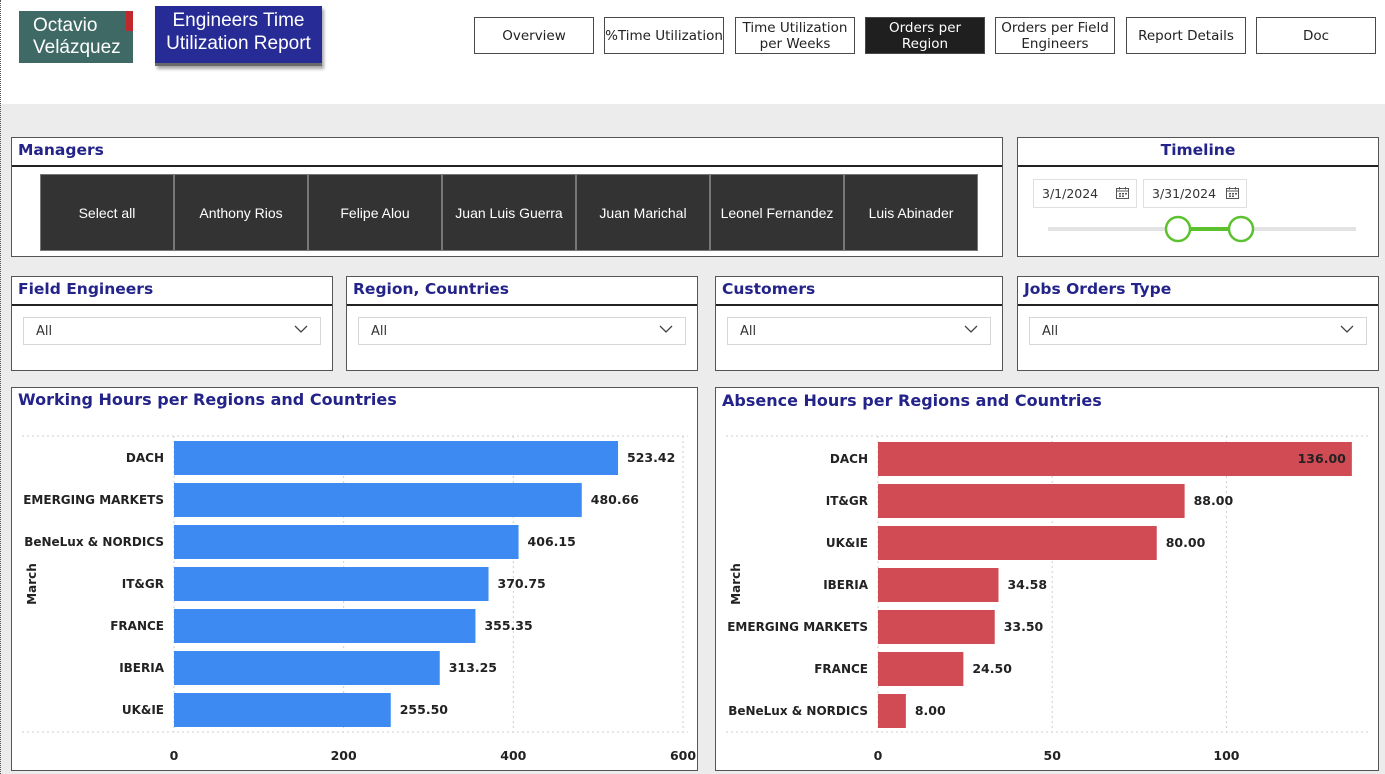  I want to click on field-engineers-value: All, so click(44, 331).